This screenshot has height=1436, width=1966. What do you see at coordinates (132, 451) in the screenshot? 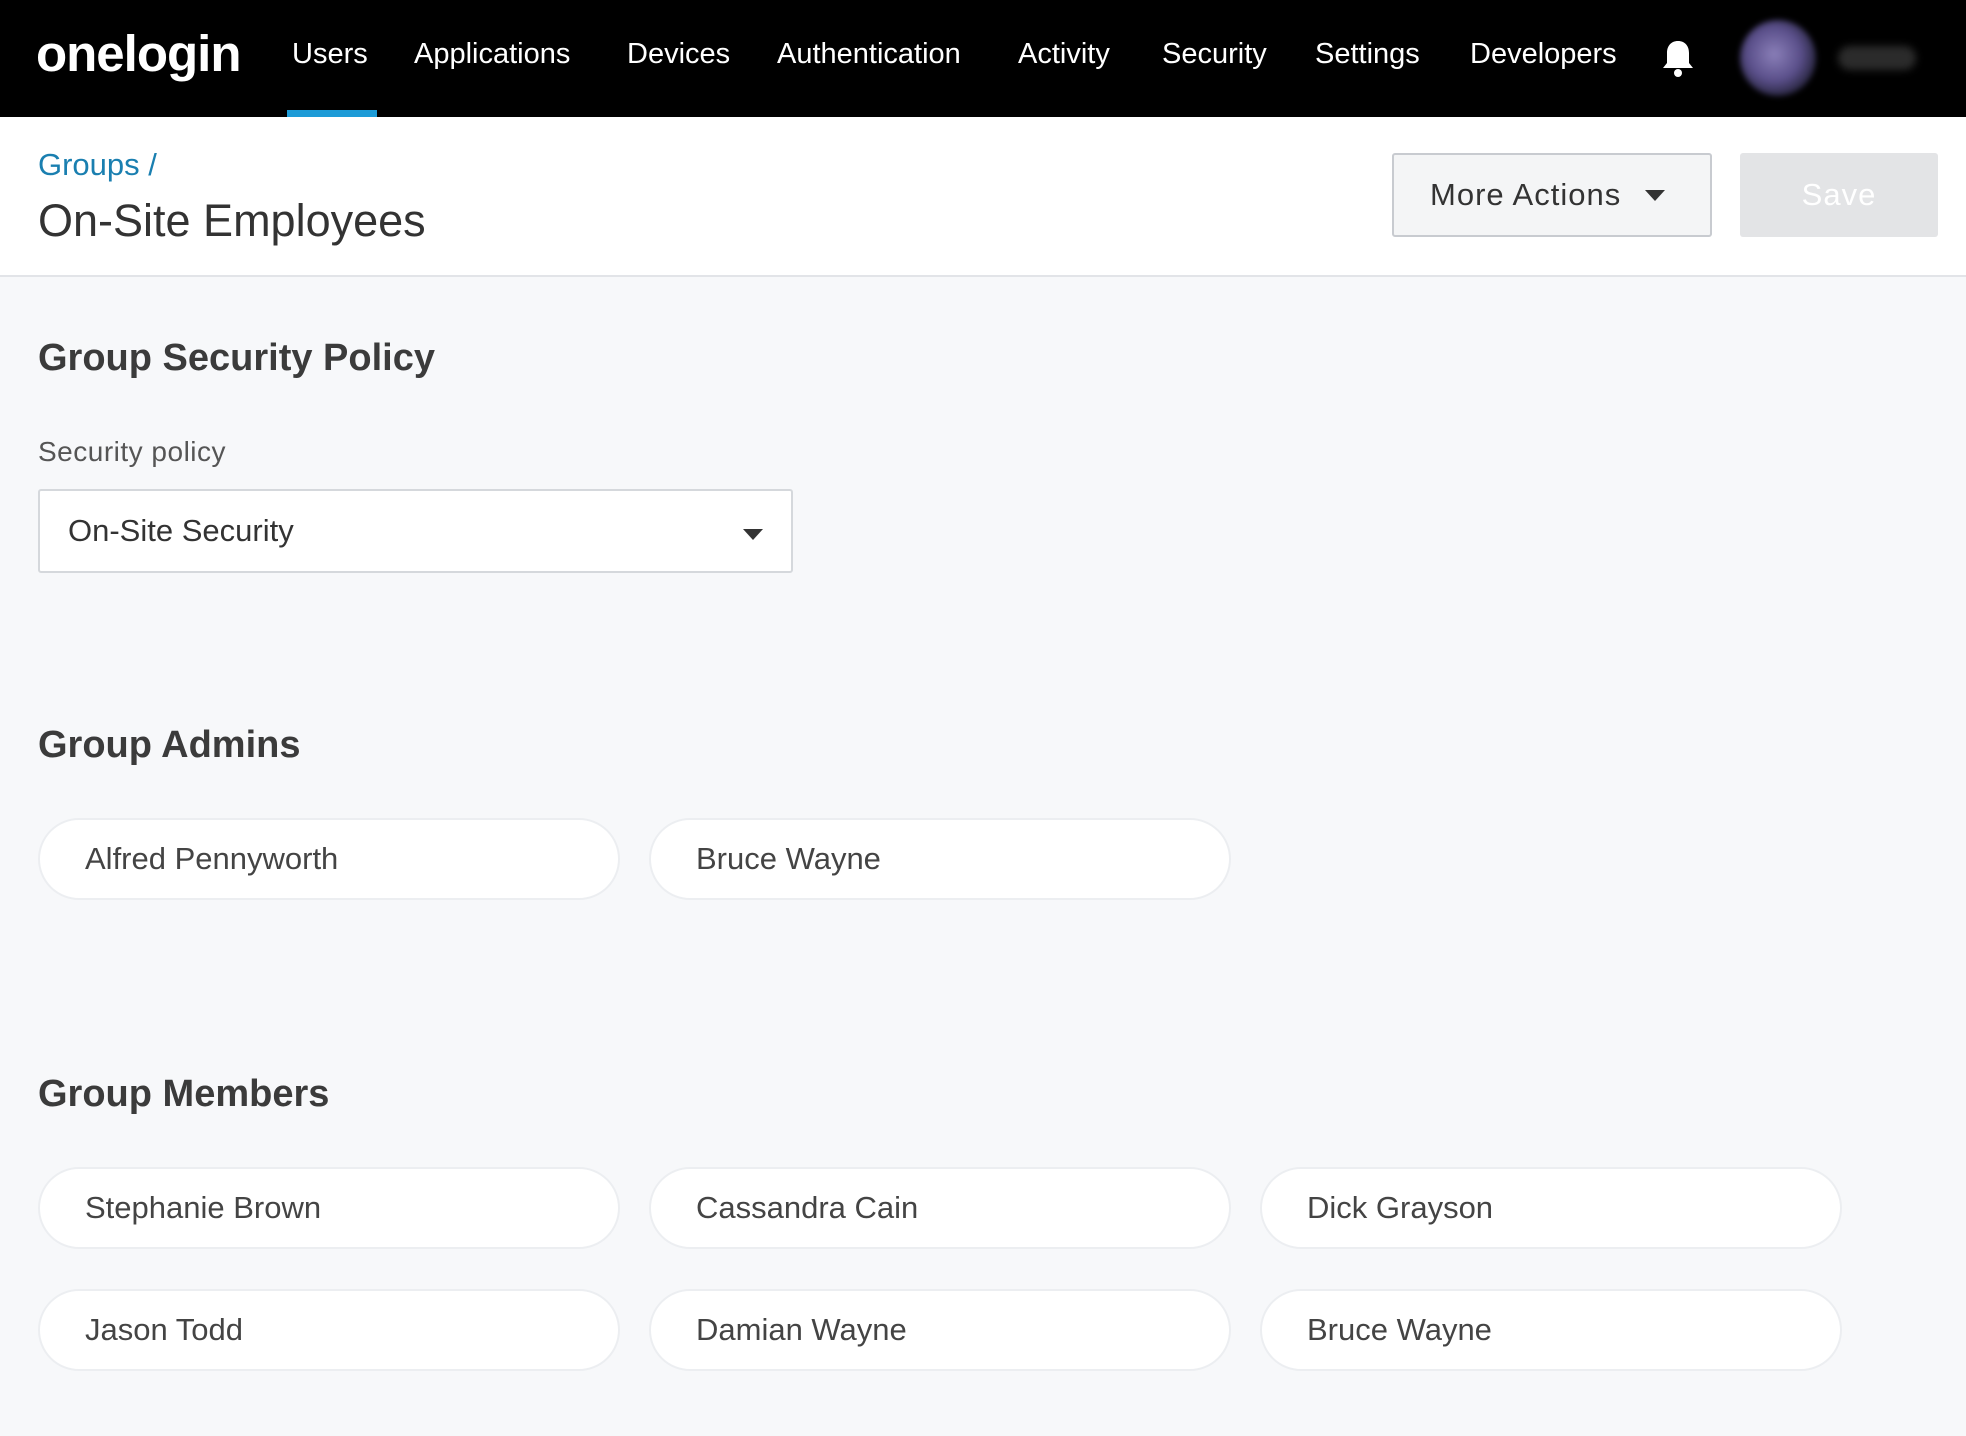
I see `security-policy-label: Security policy` at bounding box center [132, 451].